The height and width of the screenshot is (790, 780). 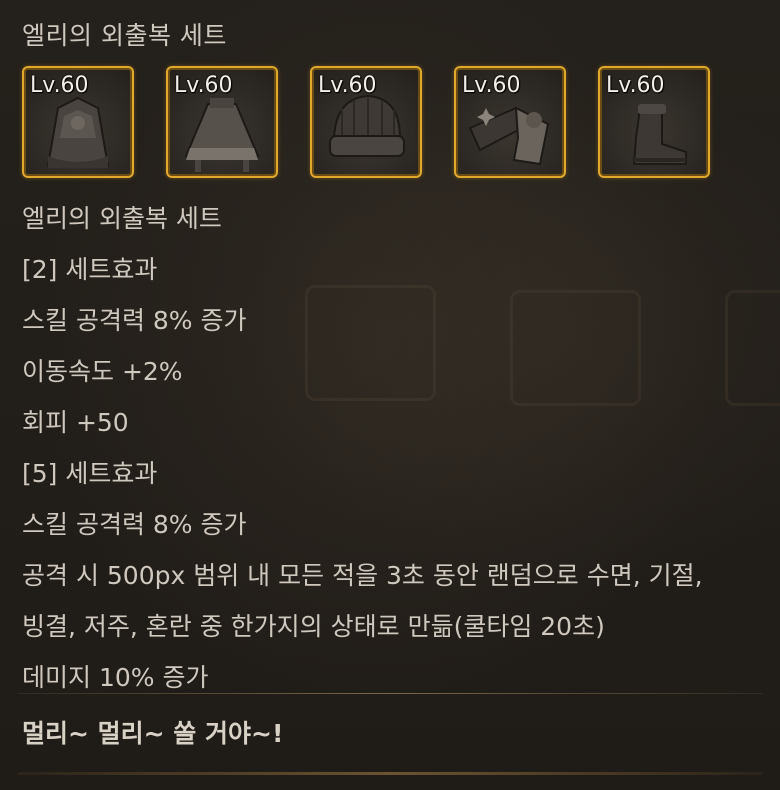 What do you see at coordinates (102, 371) in the screenshot?
I see `set-effect-line: 이동속도 +2%` at bounding box center [102, 371].